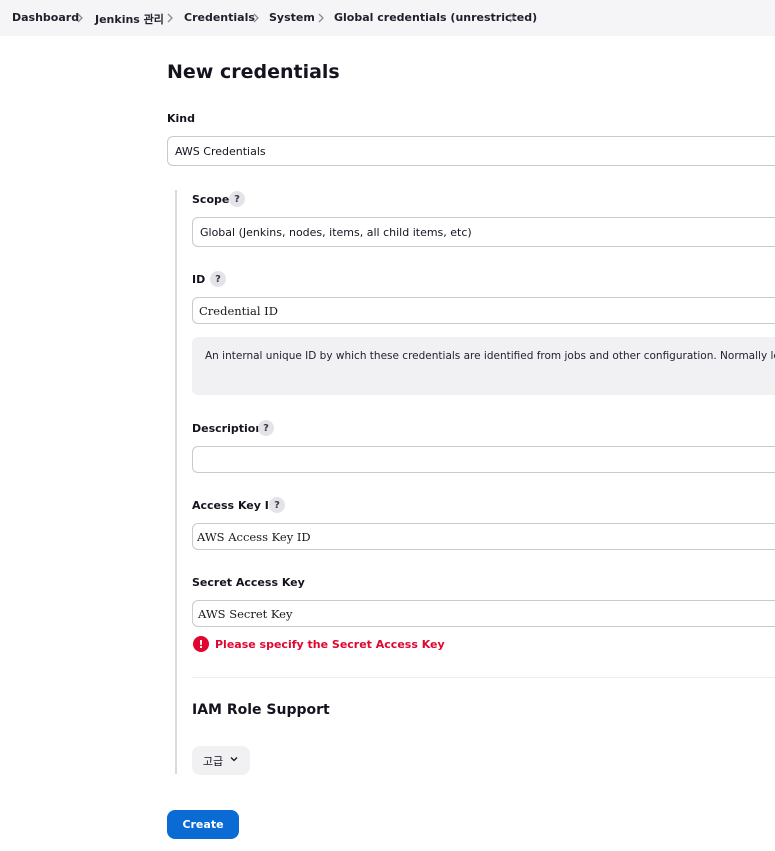 Image resolution: width=775 pixels, height=851 pixels. Describe the element at coordinates (234, 760) in the screenshot. I see `chevron-down-icon` at that location.